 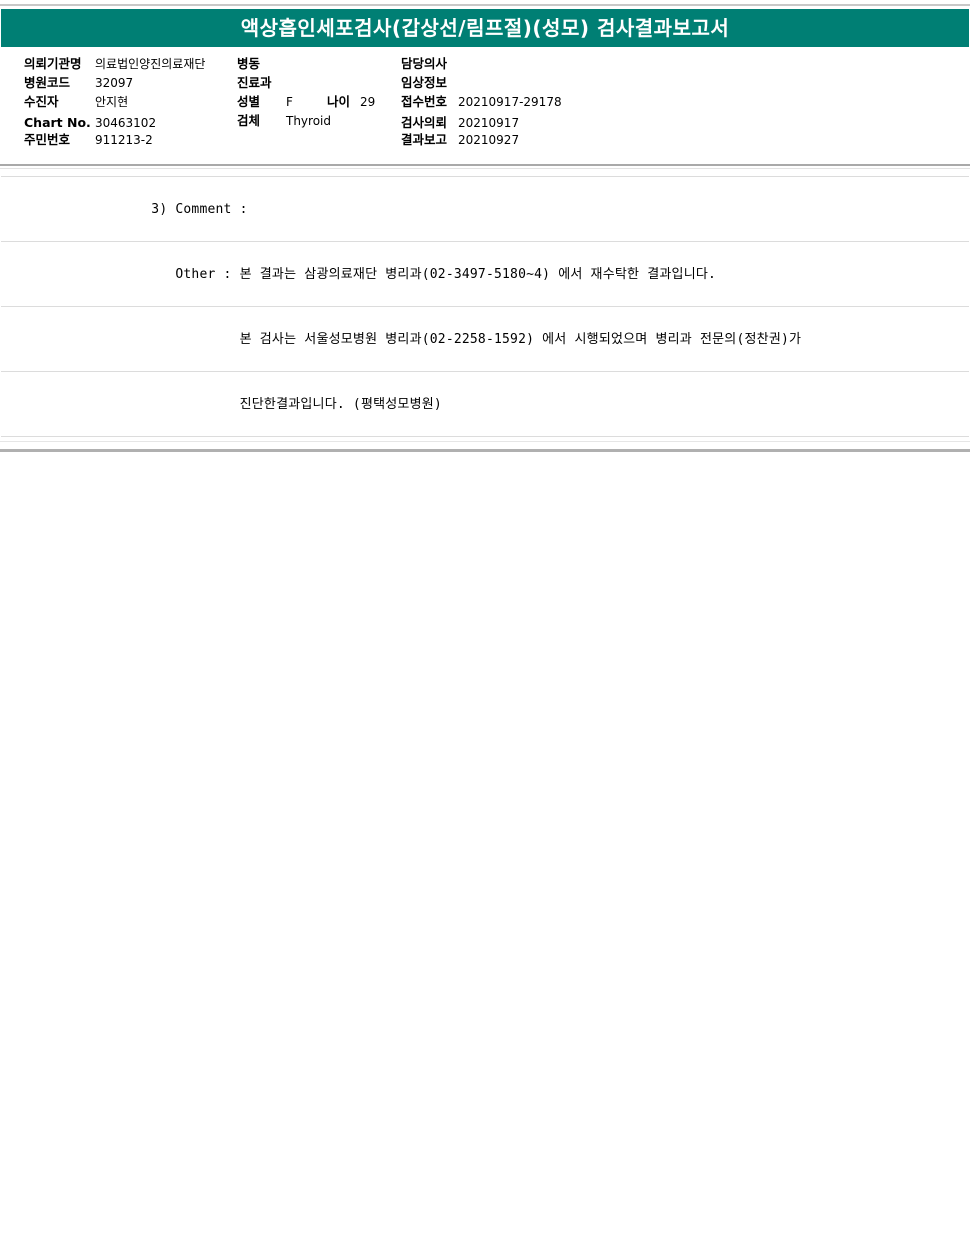 I want to click on chart-no-value: 30463102, so click(x=126, y=123).